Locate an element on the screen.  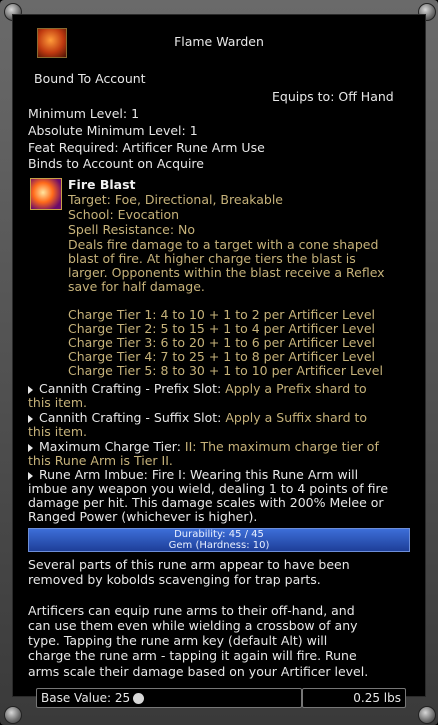
bound-label: Bound To Account is located at coordinates (90, 78).